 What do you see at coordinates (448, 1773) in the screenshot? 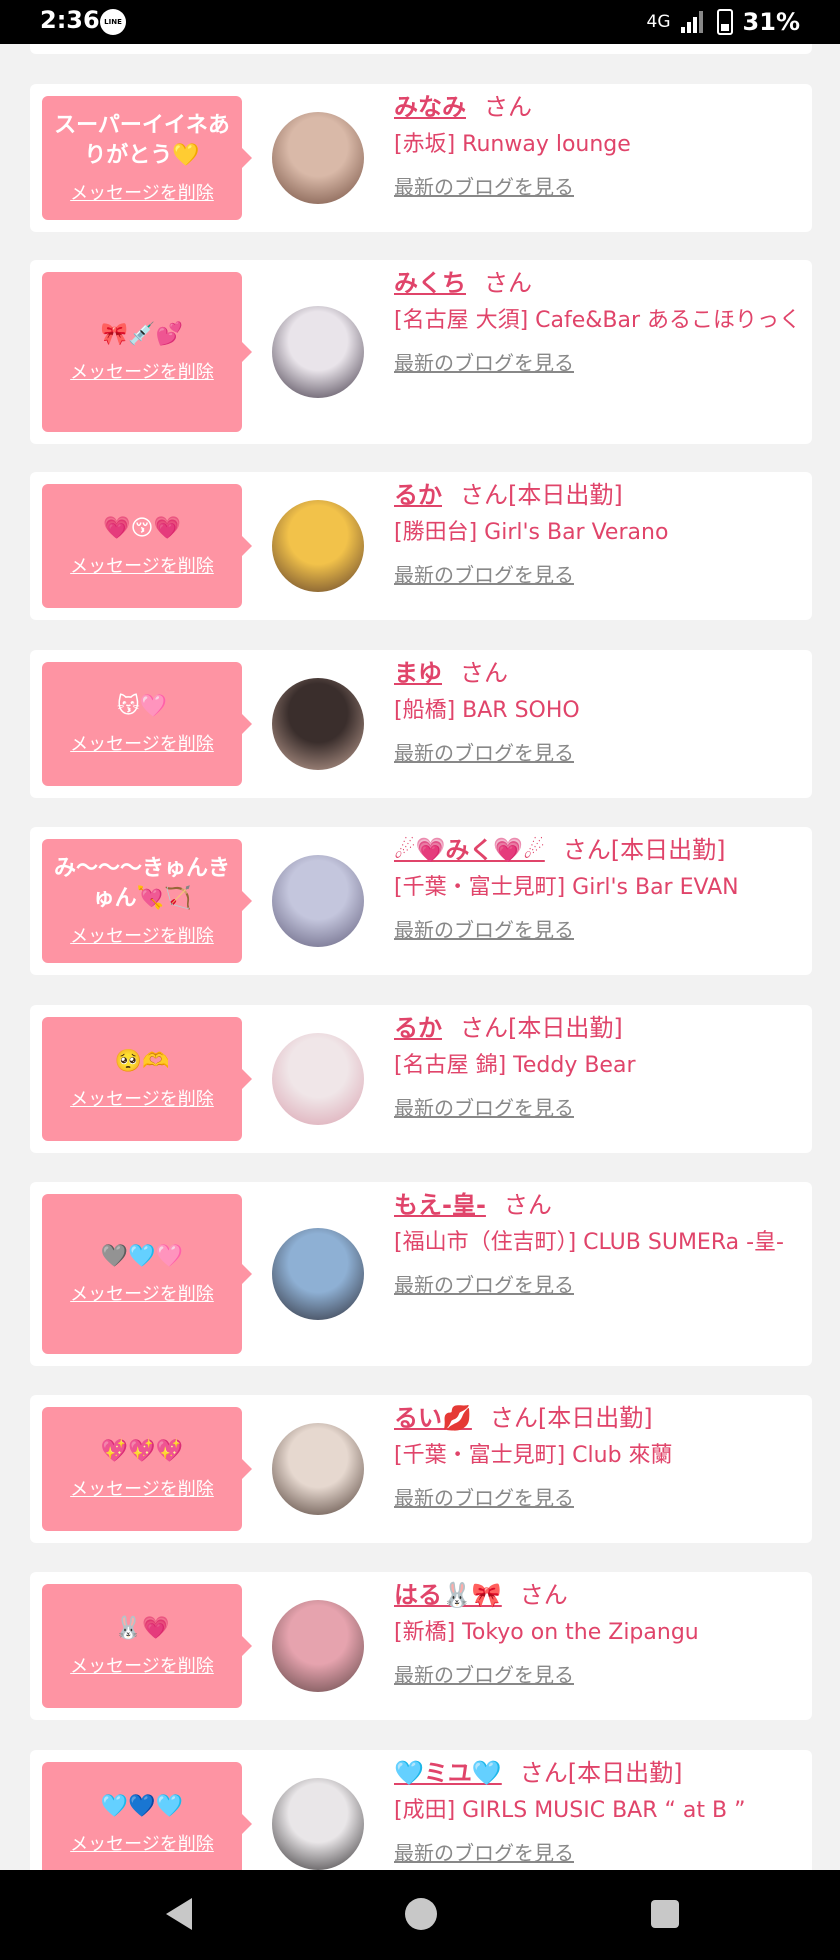
I see `profile-name-link: 🩵ミユ🩵` at bounding box center [448, 1773].